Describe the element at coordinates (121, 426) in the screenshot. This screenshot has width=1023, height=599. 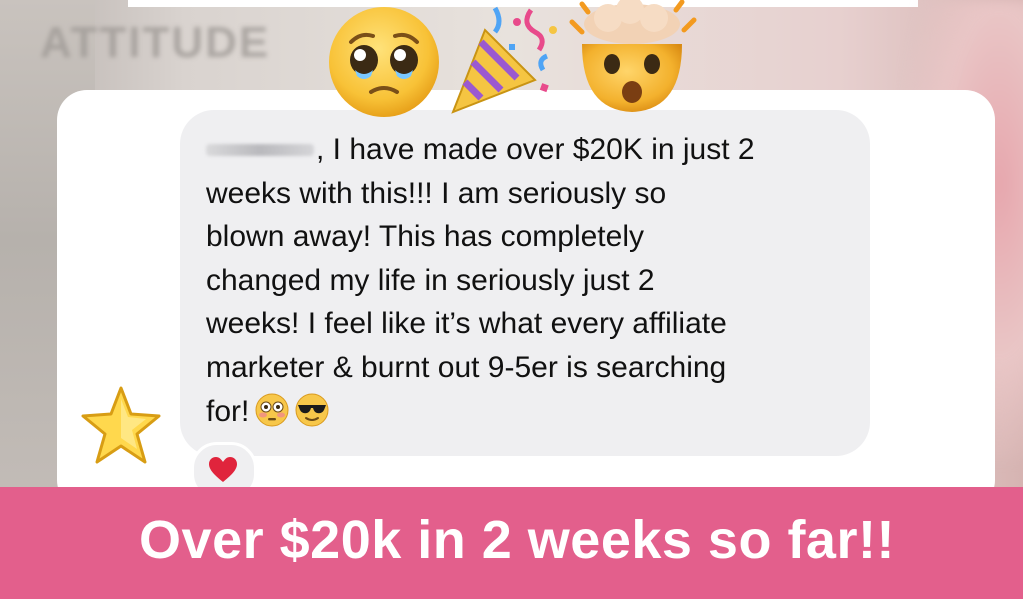
I see `star-icon` at that location.